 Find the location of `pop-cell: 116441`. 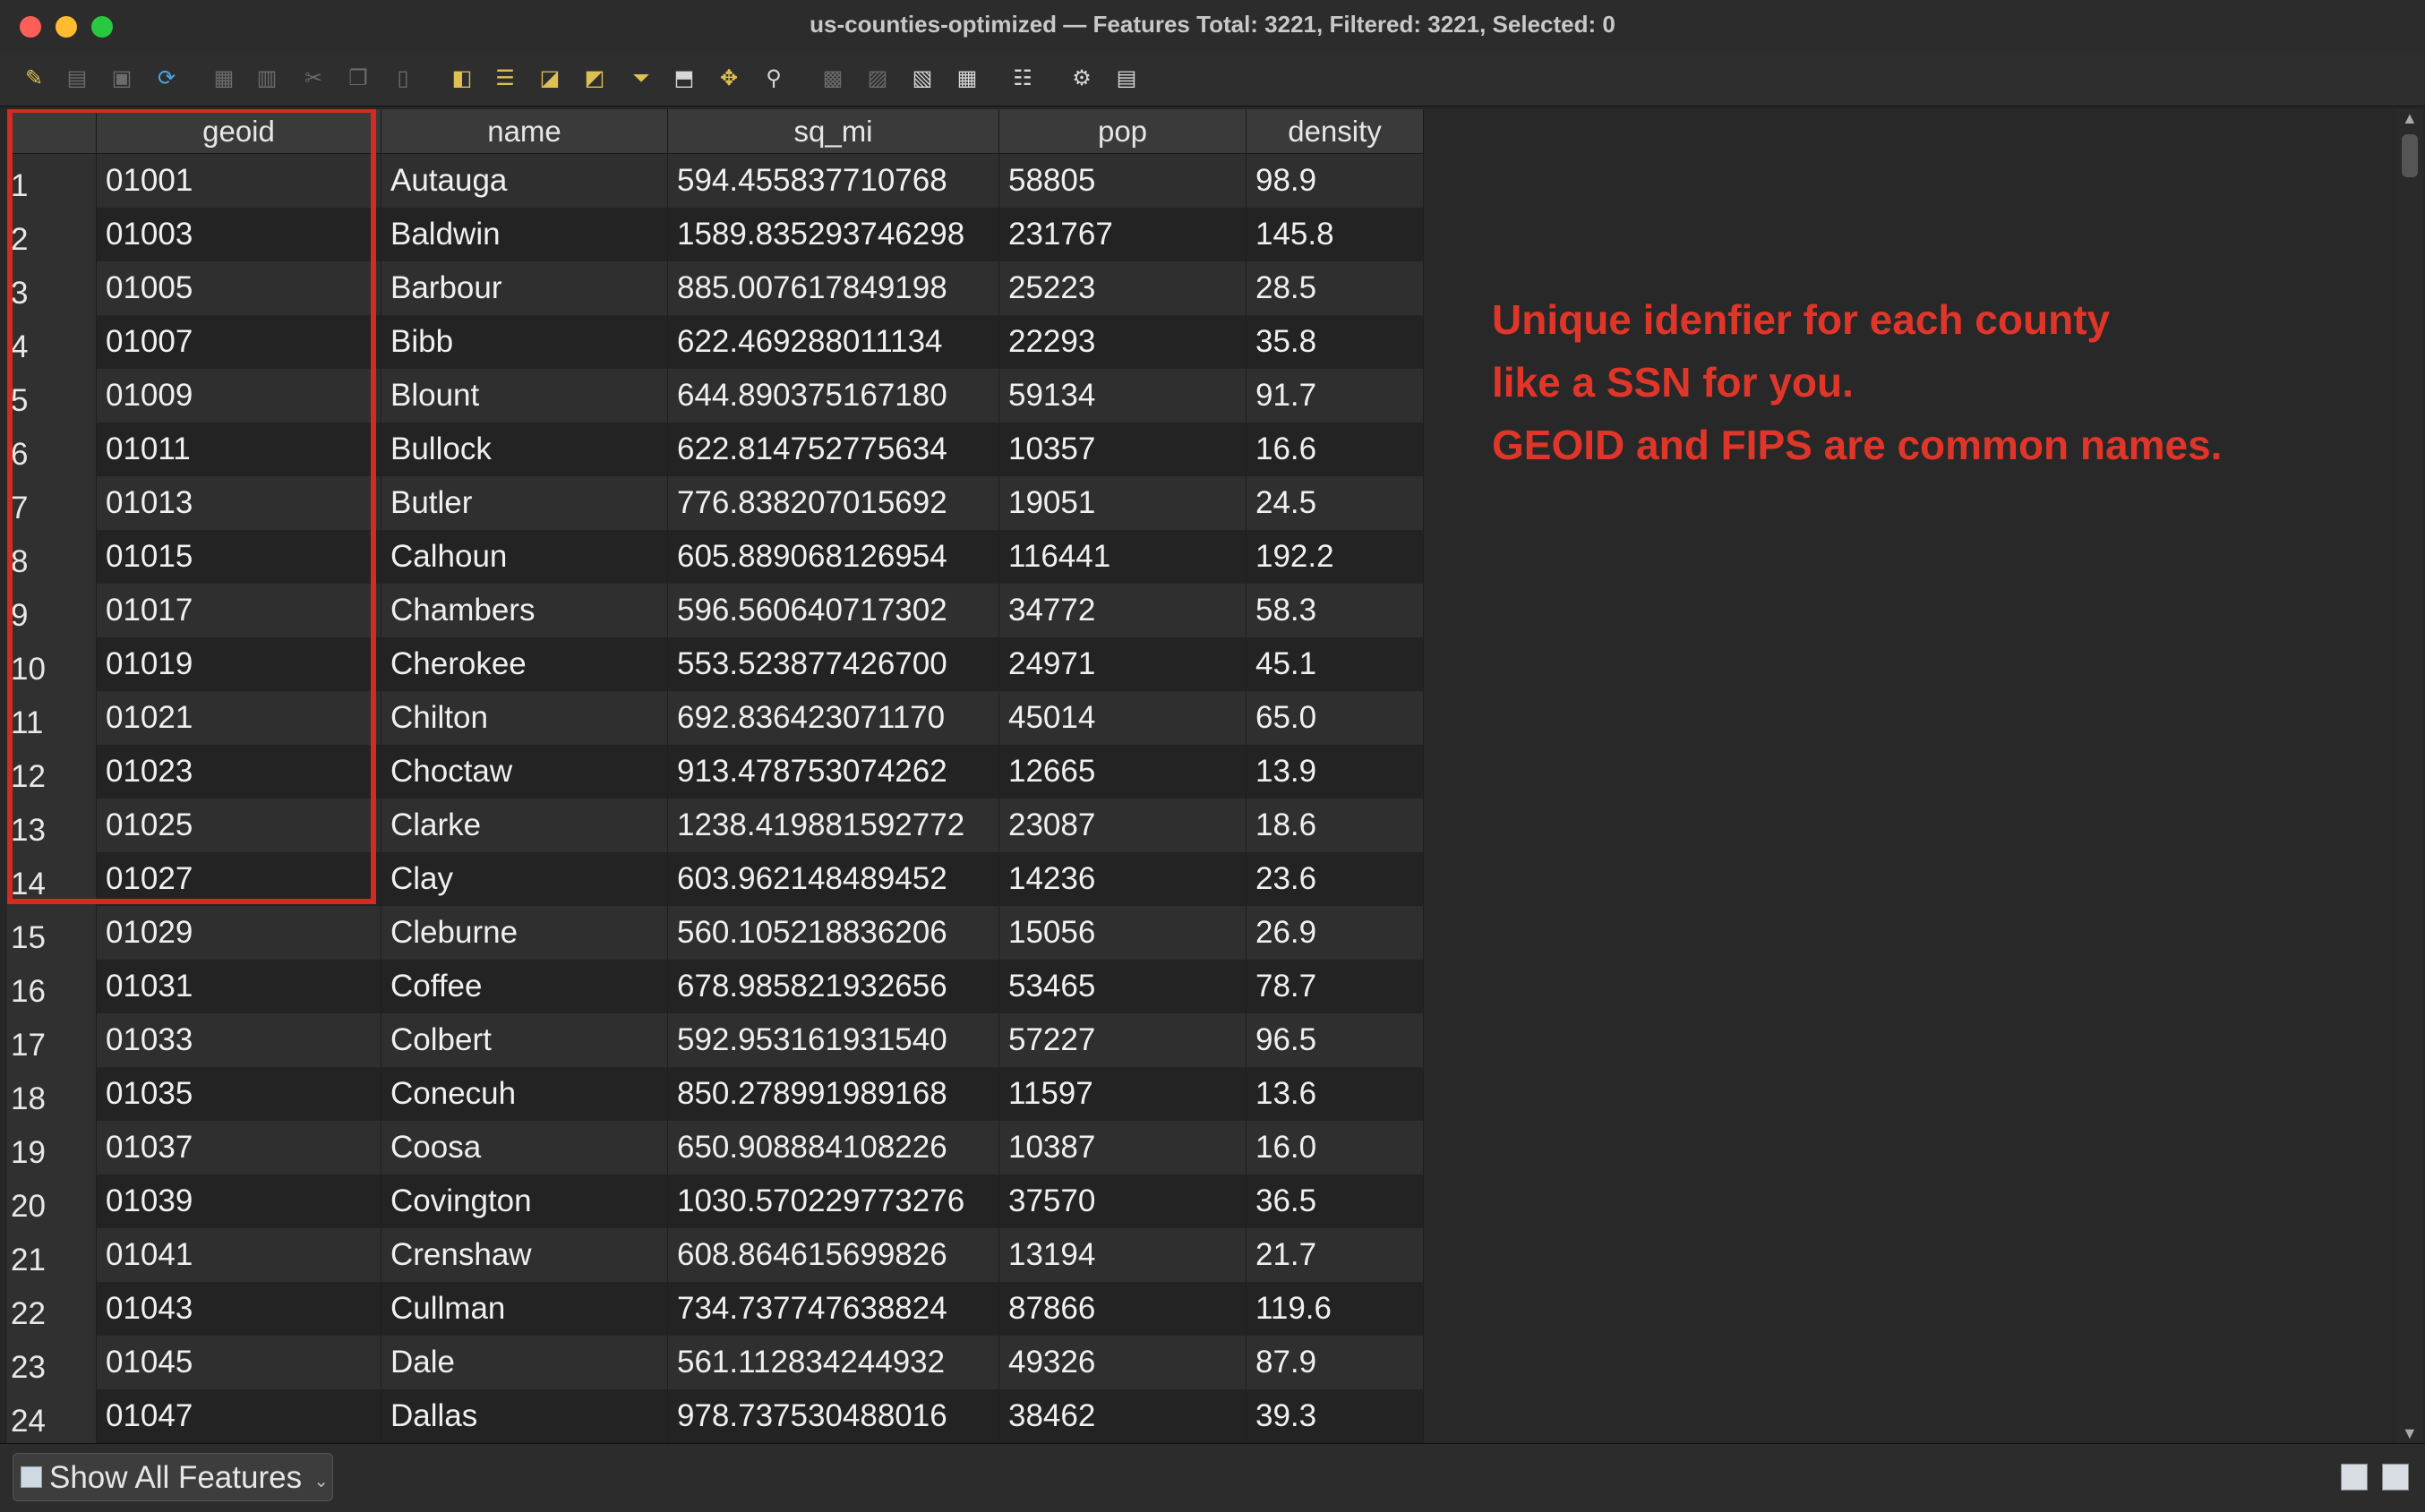

pop-cell: 116441 is located at coordinates (1123, 557).